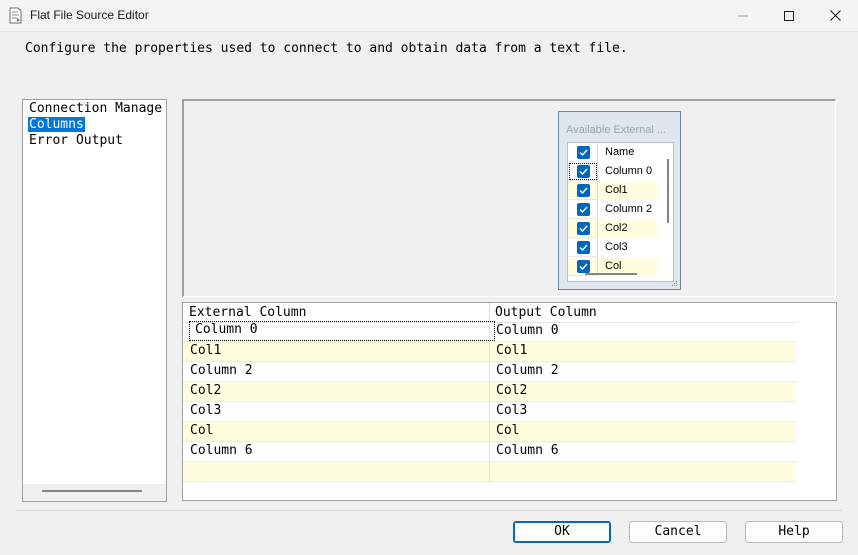  I want to click on title-bar: Flat File Source Editor, so click(429, 16).